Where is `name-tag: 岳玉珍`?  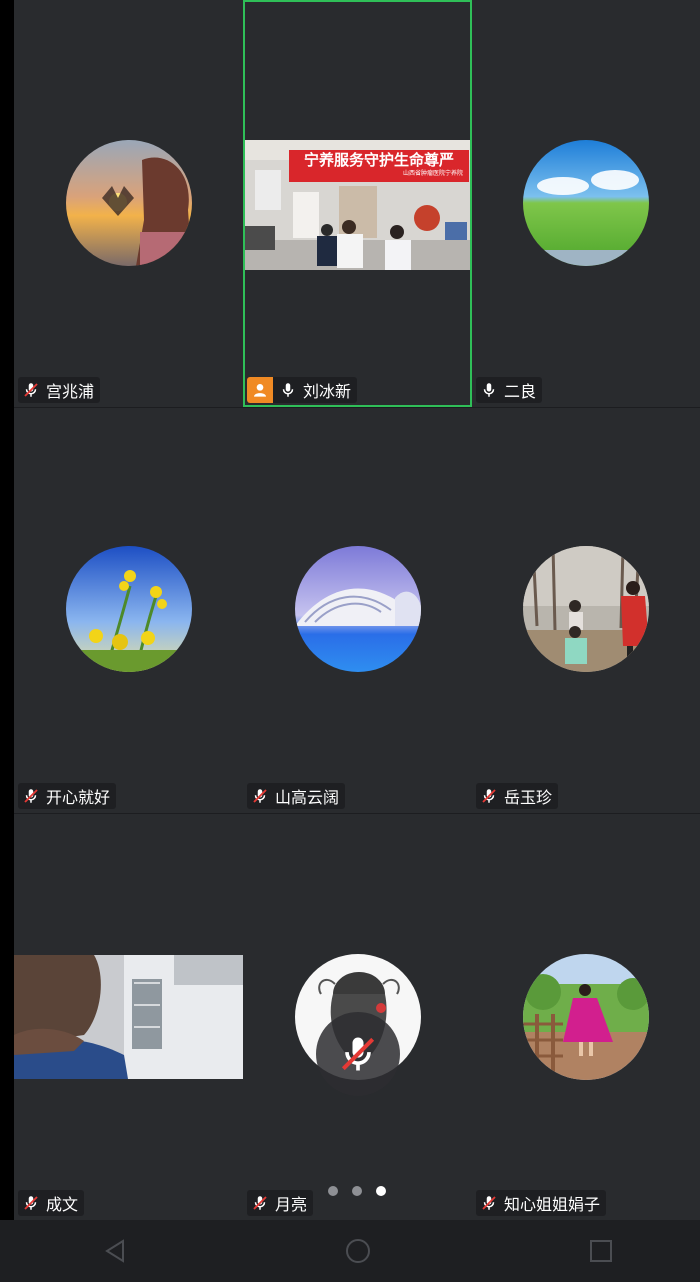
name-tag: 岳玉珍 is located at coordinates (517, 796).